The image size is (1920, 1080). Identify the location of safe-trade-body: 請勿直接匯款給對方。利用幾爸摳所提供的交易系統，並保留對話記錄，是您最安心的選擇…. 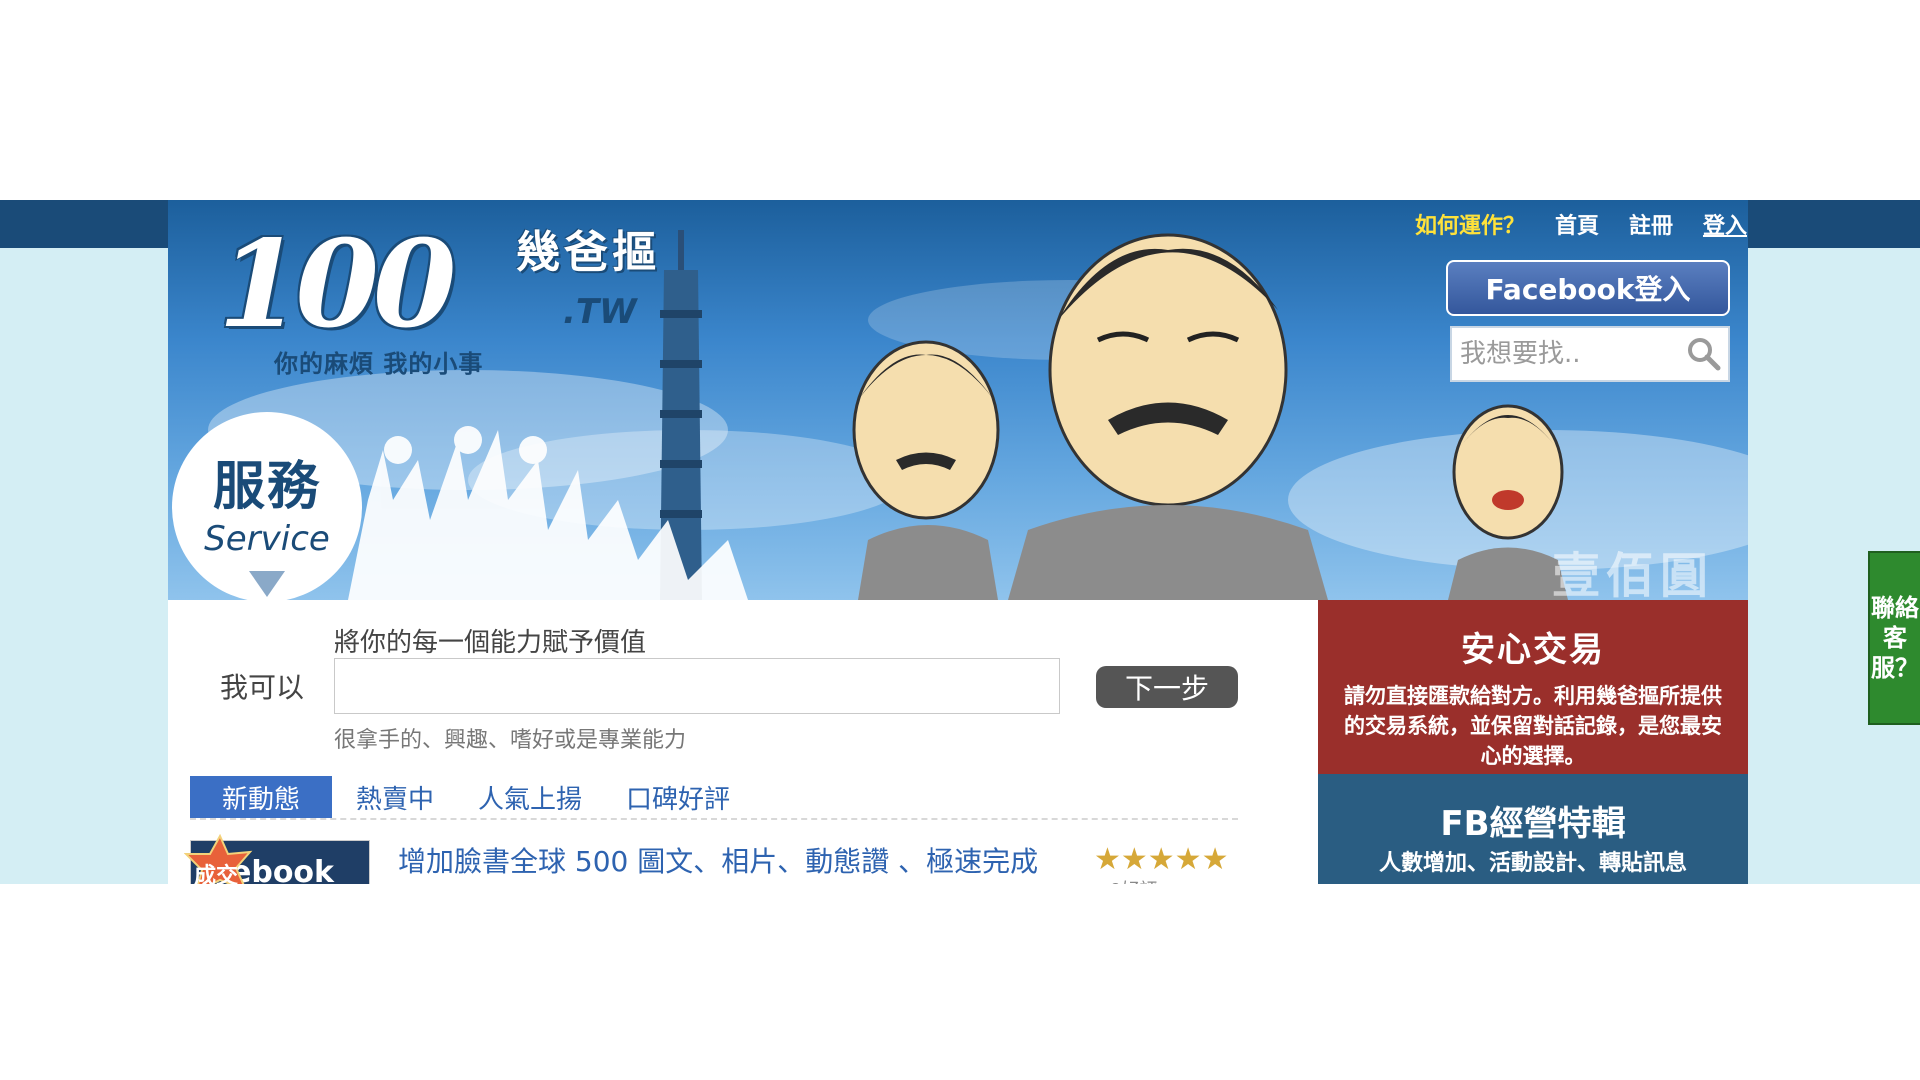
(1533, 726).